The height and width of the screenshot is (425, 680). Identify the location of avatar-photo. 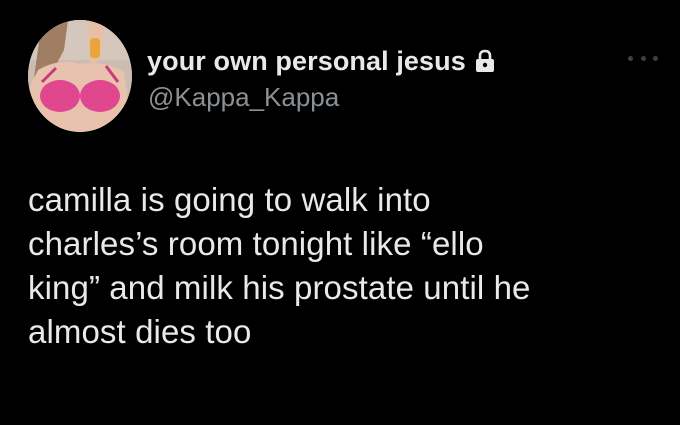
(80, 76).